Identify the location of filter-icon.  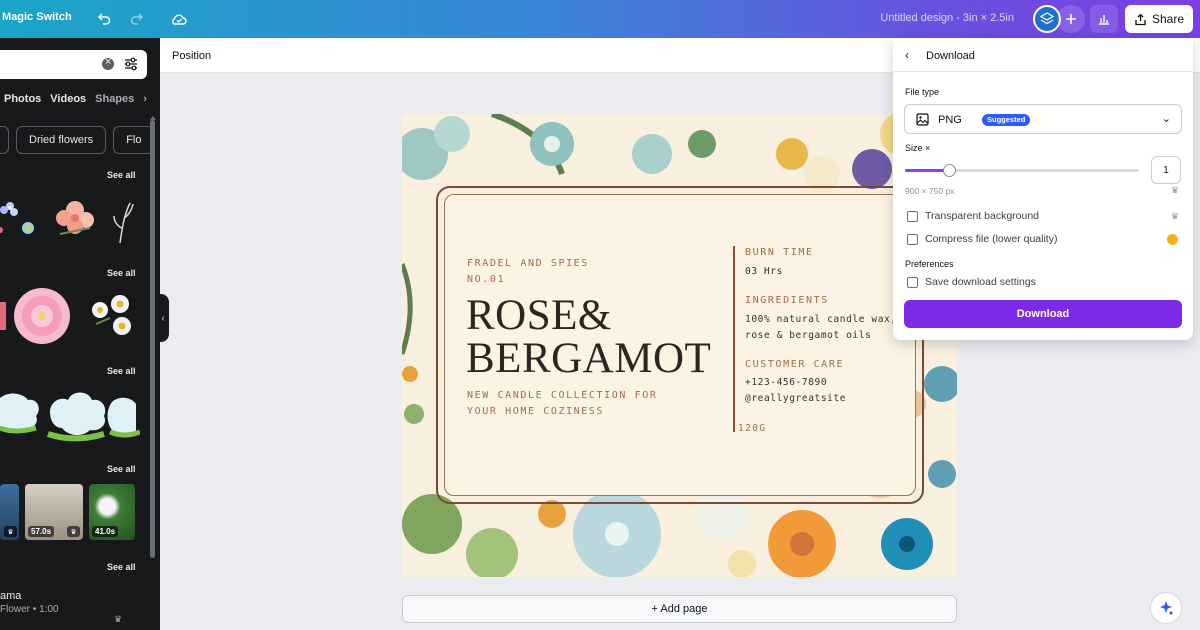
(131, 64).